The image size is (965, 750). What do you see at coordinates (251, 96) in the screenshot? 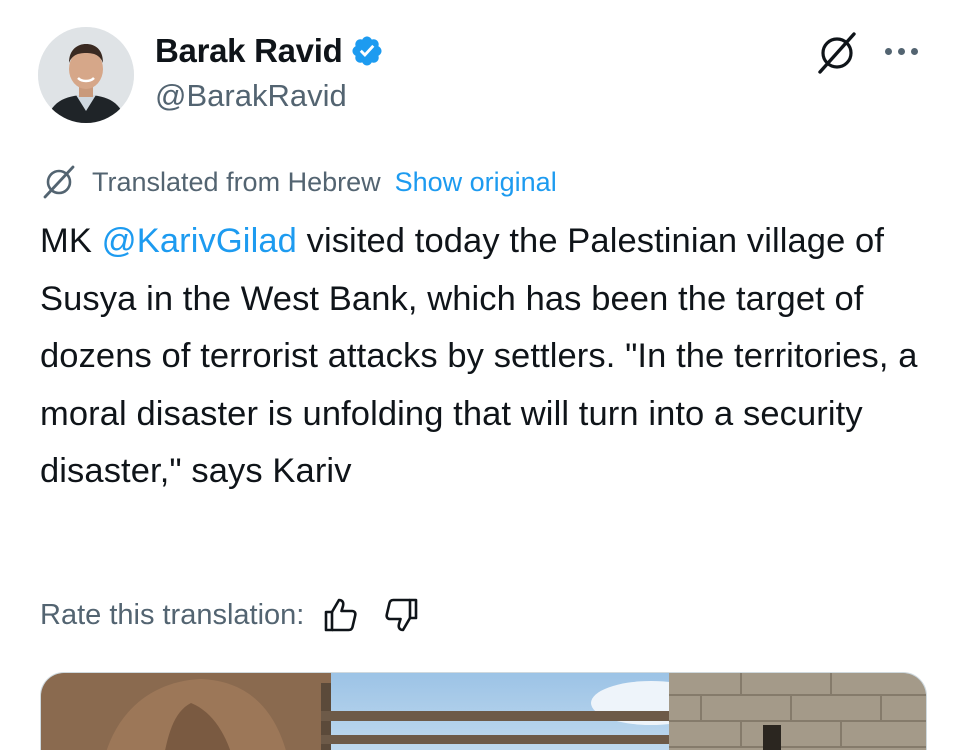
I see `author-handle: @BarakRavid` at bounding box center [251, 96].